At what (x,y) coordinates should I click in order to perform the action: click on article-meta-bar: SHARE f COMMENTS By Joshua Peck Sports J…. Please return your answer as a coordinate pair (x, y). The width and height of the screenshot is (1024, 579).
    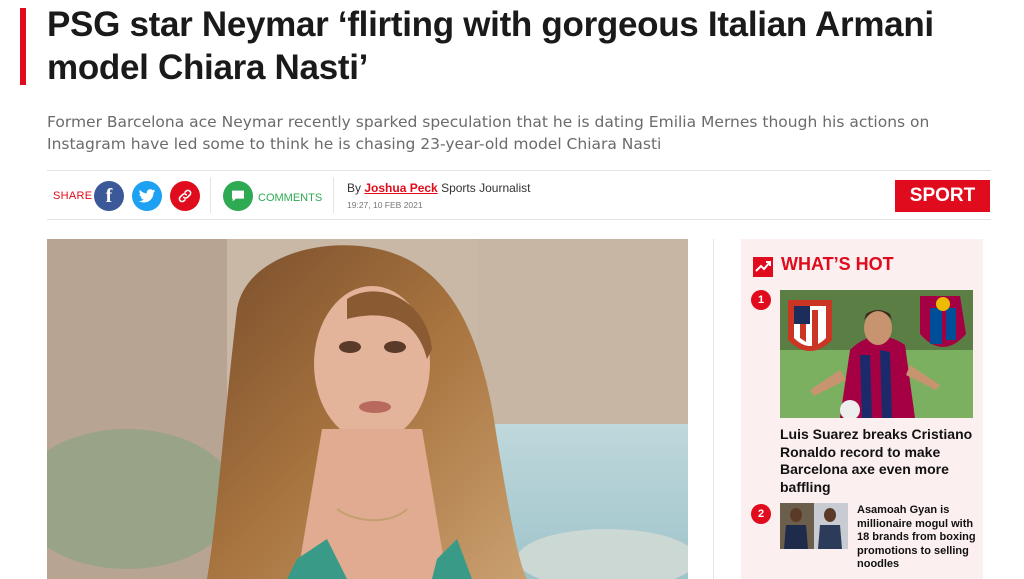
    Looking at the image, I should click on (519, 195).